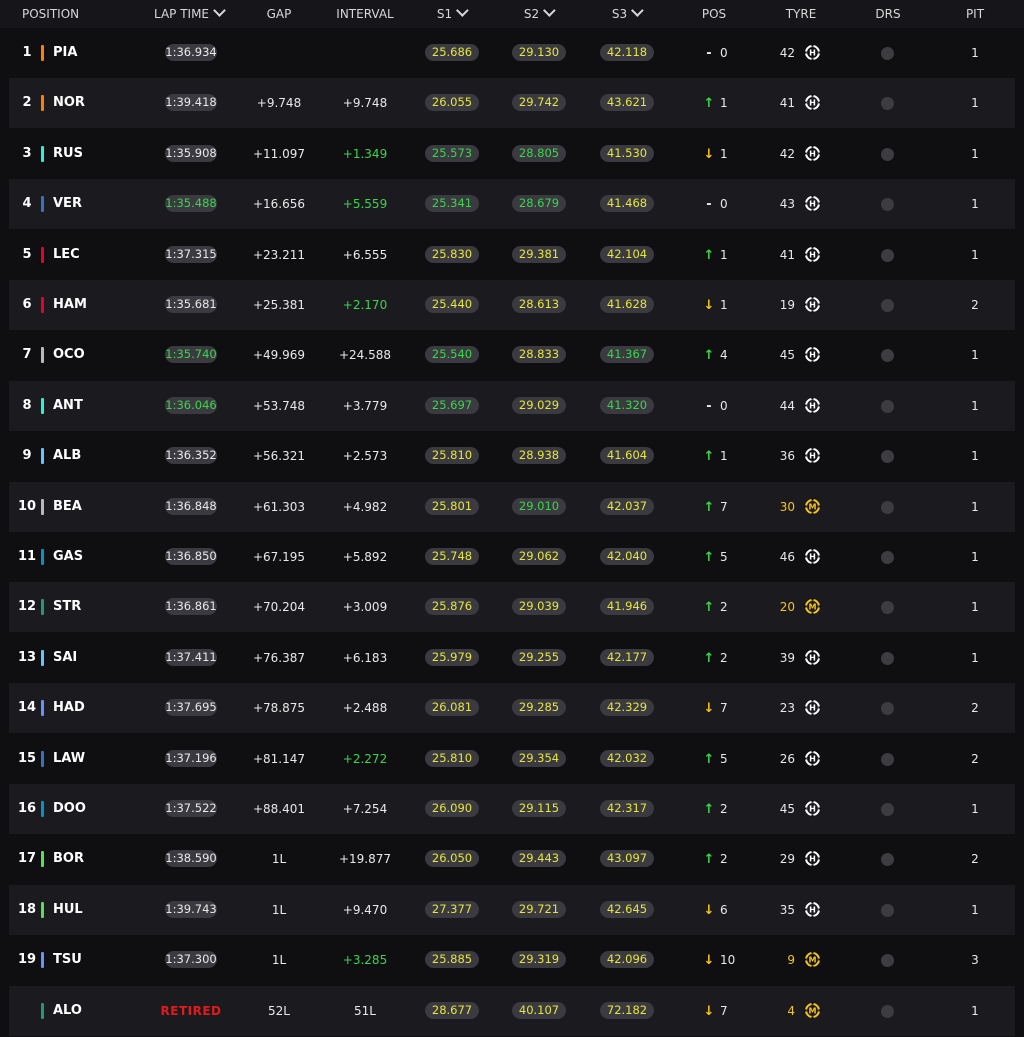 The width and height of the screenshot is (1024, 1037). What do you see at coordinates (512, 1010) in the screenshot?
I see `table-row: ALO RETIRED 52L 51L 28.677 40.107 72.182 ↓ 7 4 M 1` at bounding box center [512, 1010].